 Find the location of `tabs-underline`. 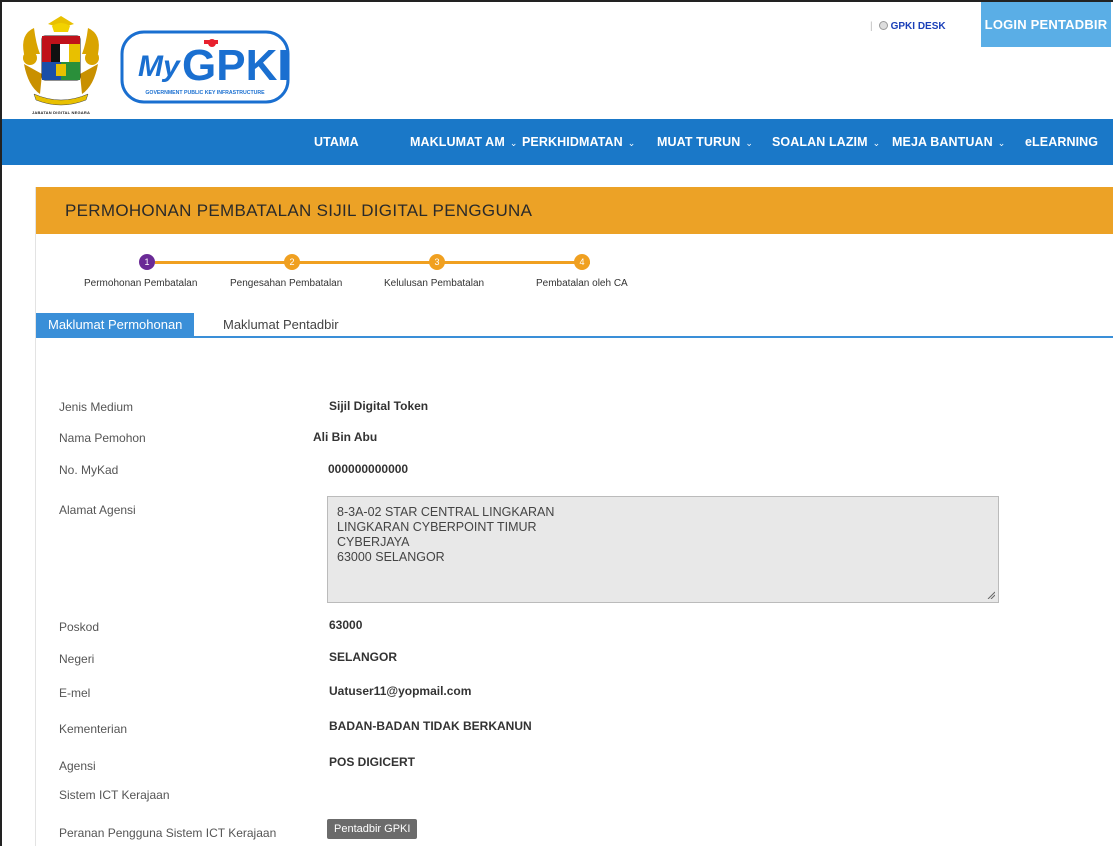

tabs-underline is located at coordinates (574, 337).